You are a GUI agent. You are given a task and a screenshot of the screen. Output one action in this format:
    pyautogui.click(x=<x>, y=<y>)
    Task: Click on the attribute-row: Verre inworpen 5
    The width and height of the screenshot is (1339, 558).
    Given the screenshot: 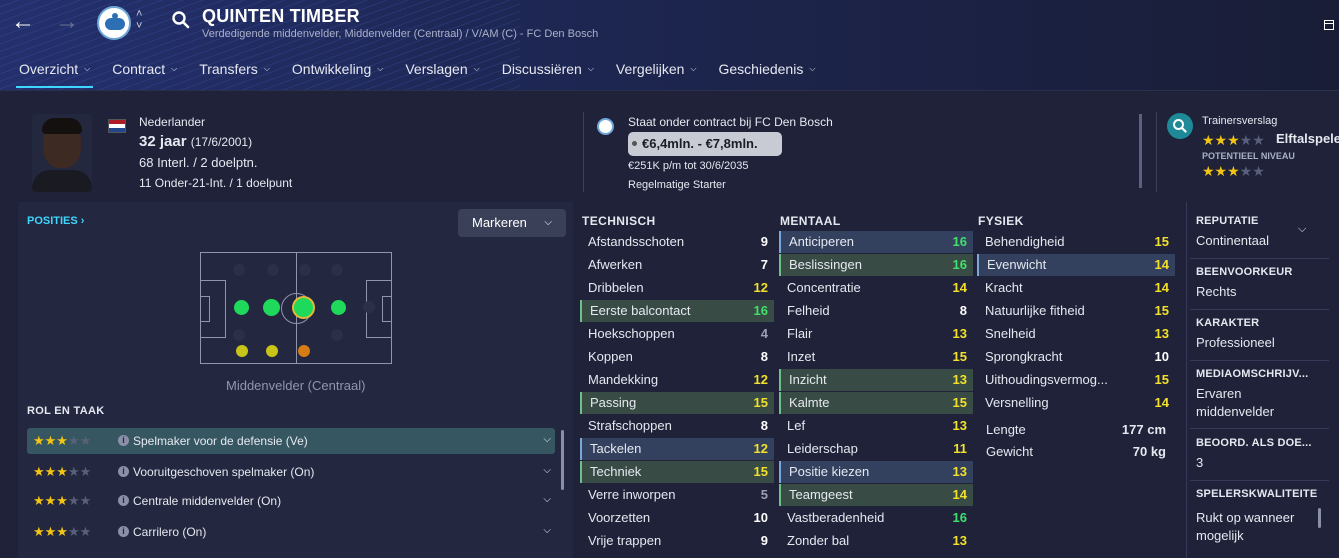 What is the action you would take?
    pyautogui.click(x=677, y=495)
    